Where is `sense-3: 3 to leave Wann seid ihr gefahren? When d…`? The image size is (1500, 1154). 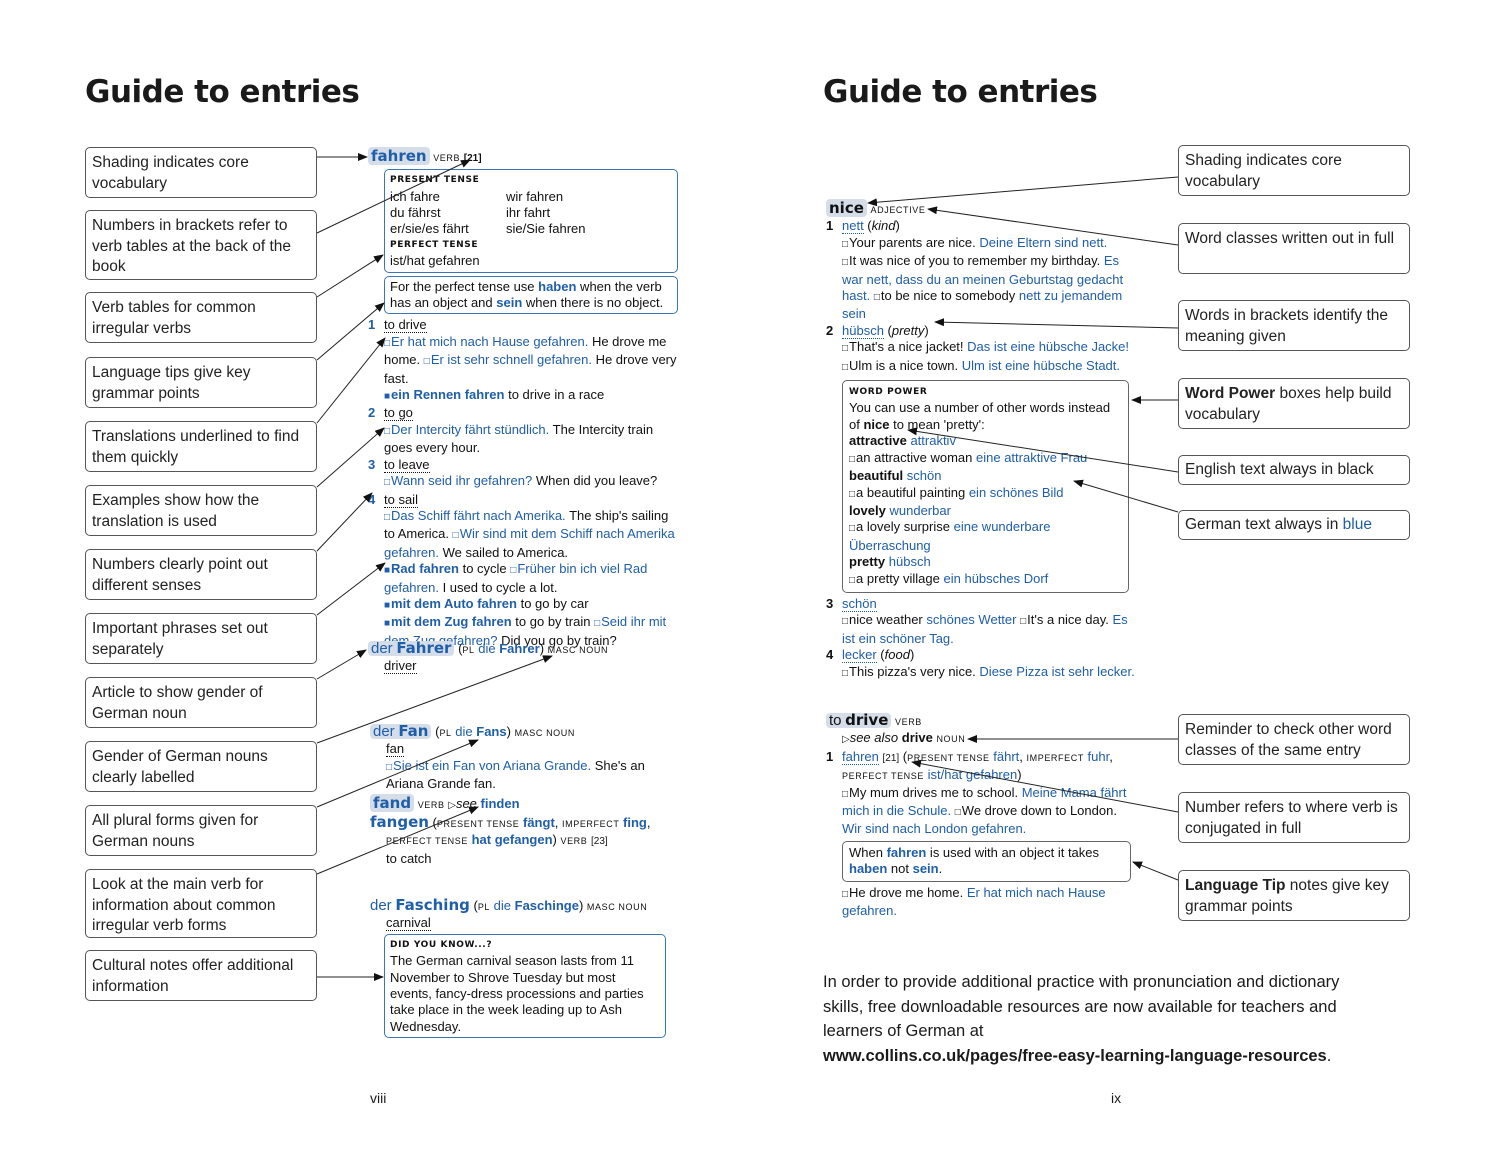 sense-3: 3 to leave Wann seid ihr gefahren? When d… is located at coordinates (523, 474).